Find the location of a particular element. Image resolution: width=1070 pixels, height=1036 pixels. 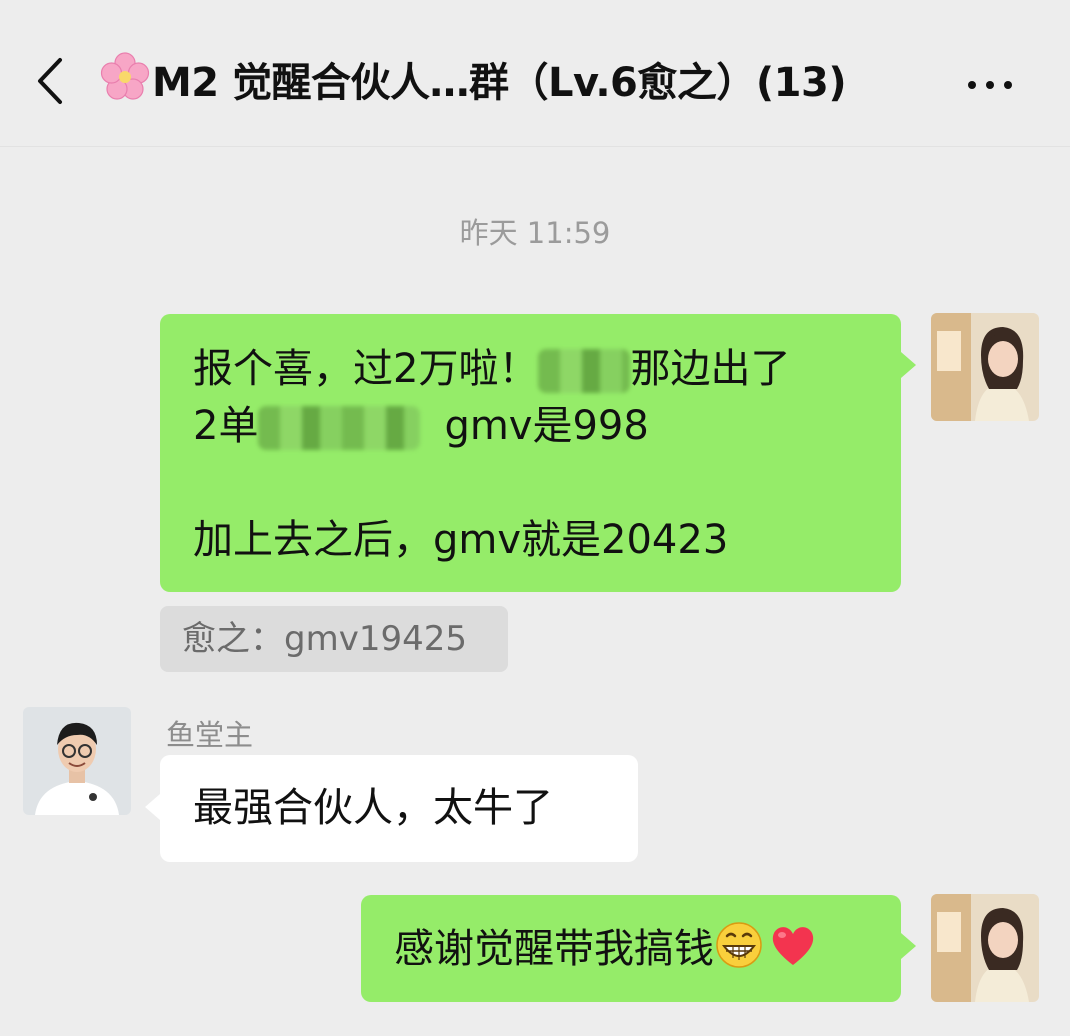

message-text: gmv是998 is located at coordinates (546, 426).